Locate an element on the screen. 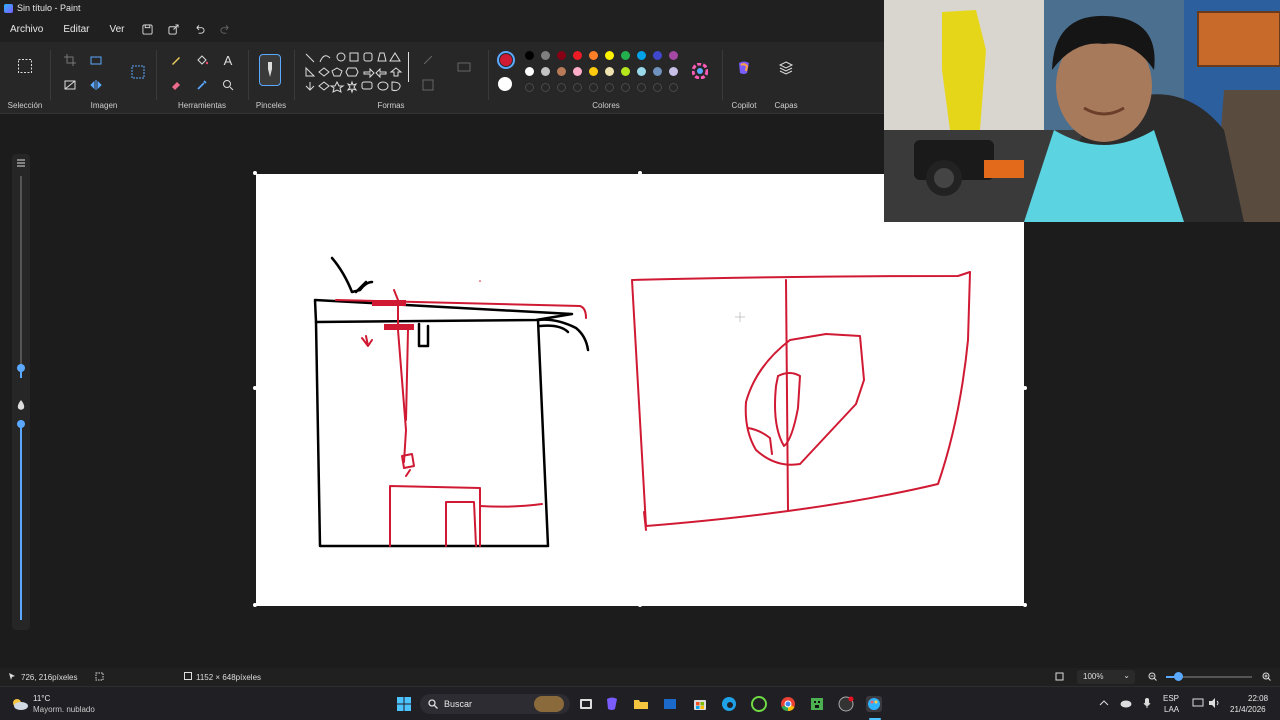 The image size is (1280, 720). group-label-colores: Colores is located at coordinates (606, 105).